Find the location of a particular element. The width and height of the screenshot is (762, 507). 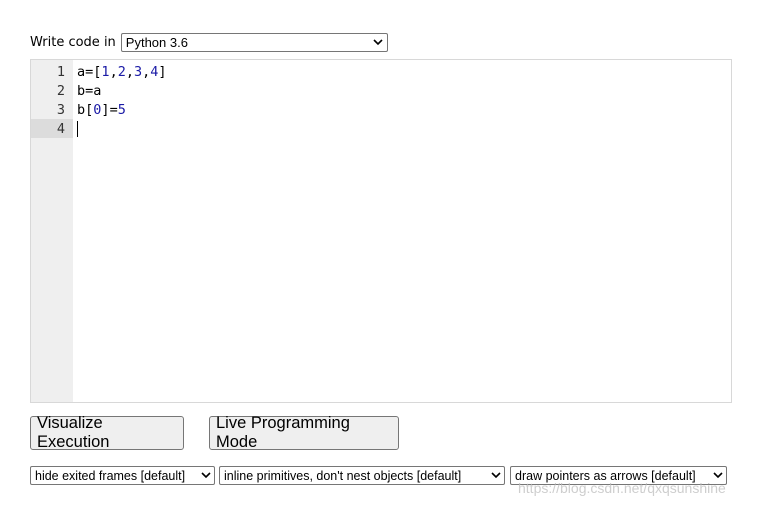

editor-lines: 1 a=[1,2,3,4] 2 b=a 3 b[0]=5 4 is located at coordinates (381, 100).